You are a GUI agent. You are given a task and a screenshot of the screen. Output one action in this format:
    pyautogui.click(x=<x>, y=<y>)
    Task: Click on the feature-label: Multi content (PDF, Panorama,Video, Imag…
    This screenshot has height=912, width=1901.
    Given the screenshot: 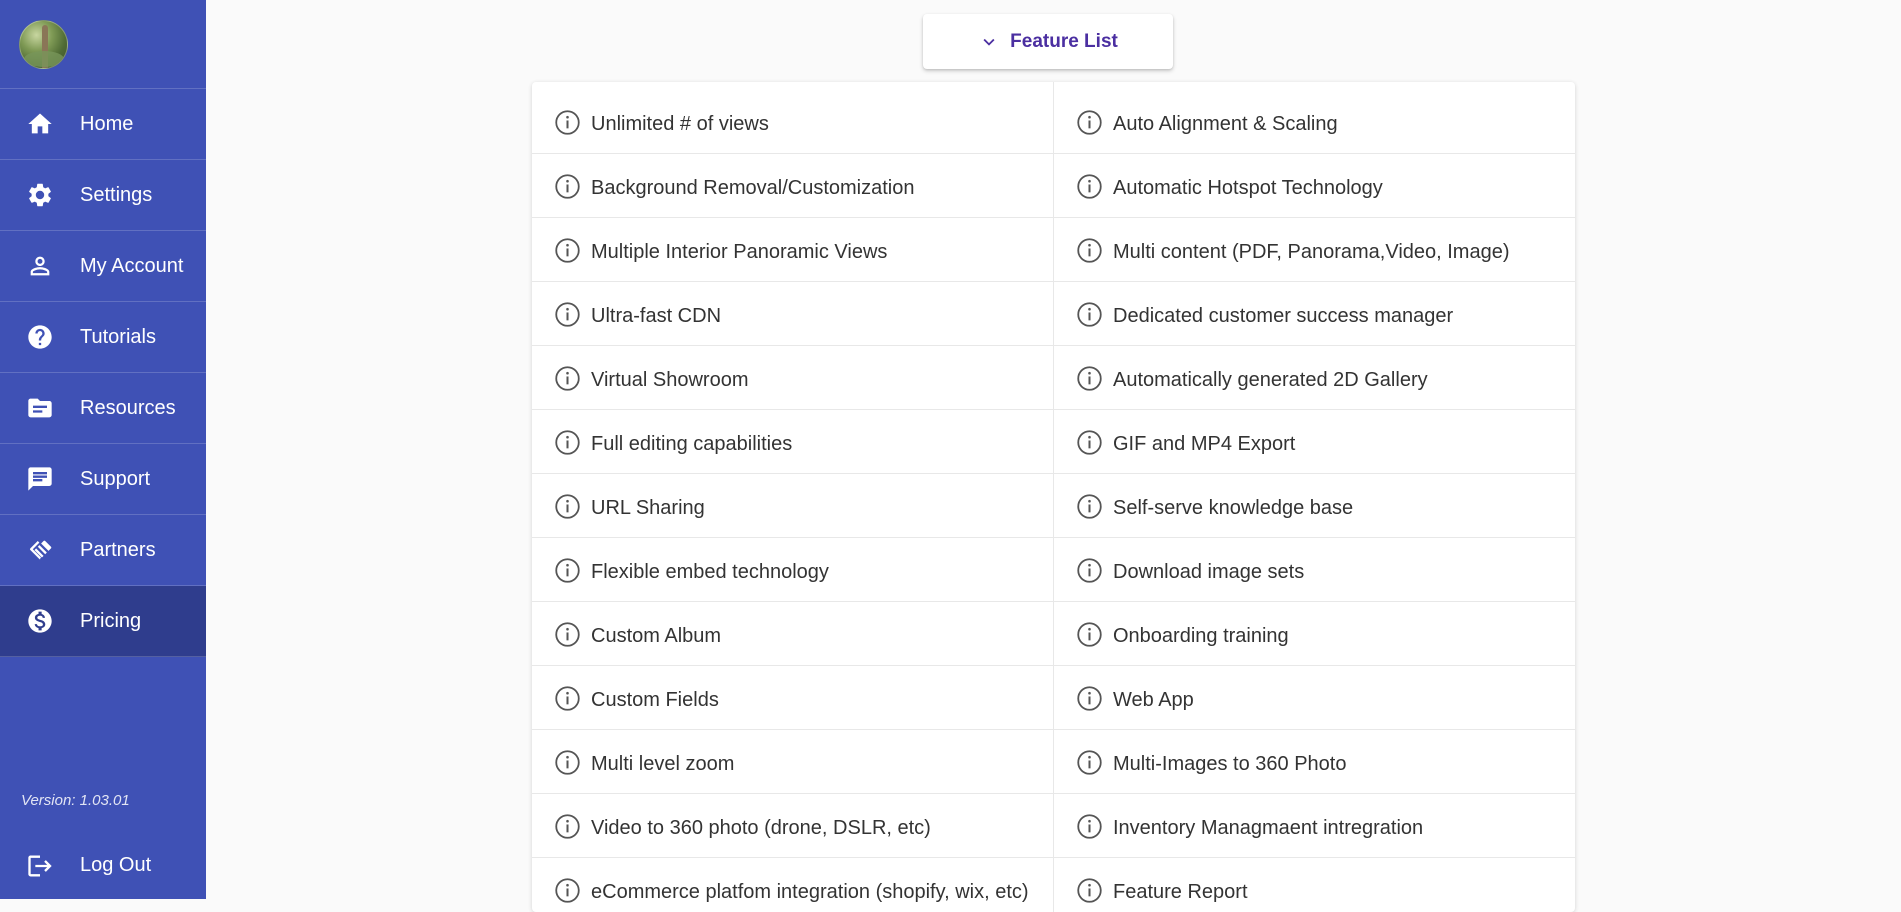 What is the action you would take?
    pyautogui.click(x=1311, y=252)
    